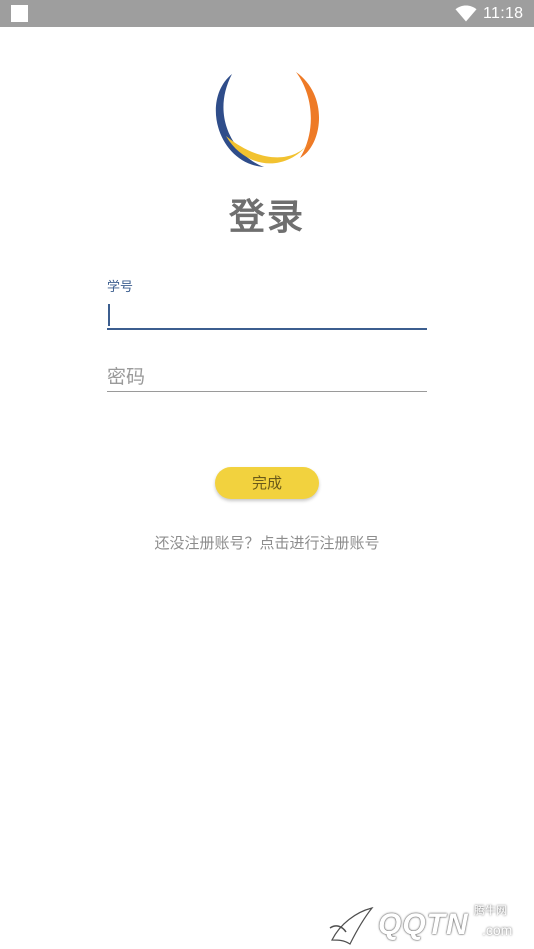 The image size is (534, 949). I want to click on watermark-chinese: 腾牛网, so click(490, 910).